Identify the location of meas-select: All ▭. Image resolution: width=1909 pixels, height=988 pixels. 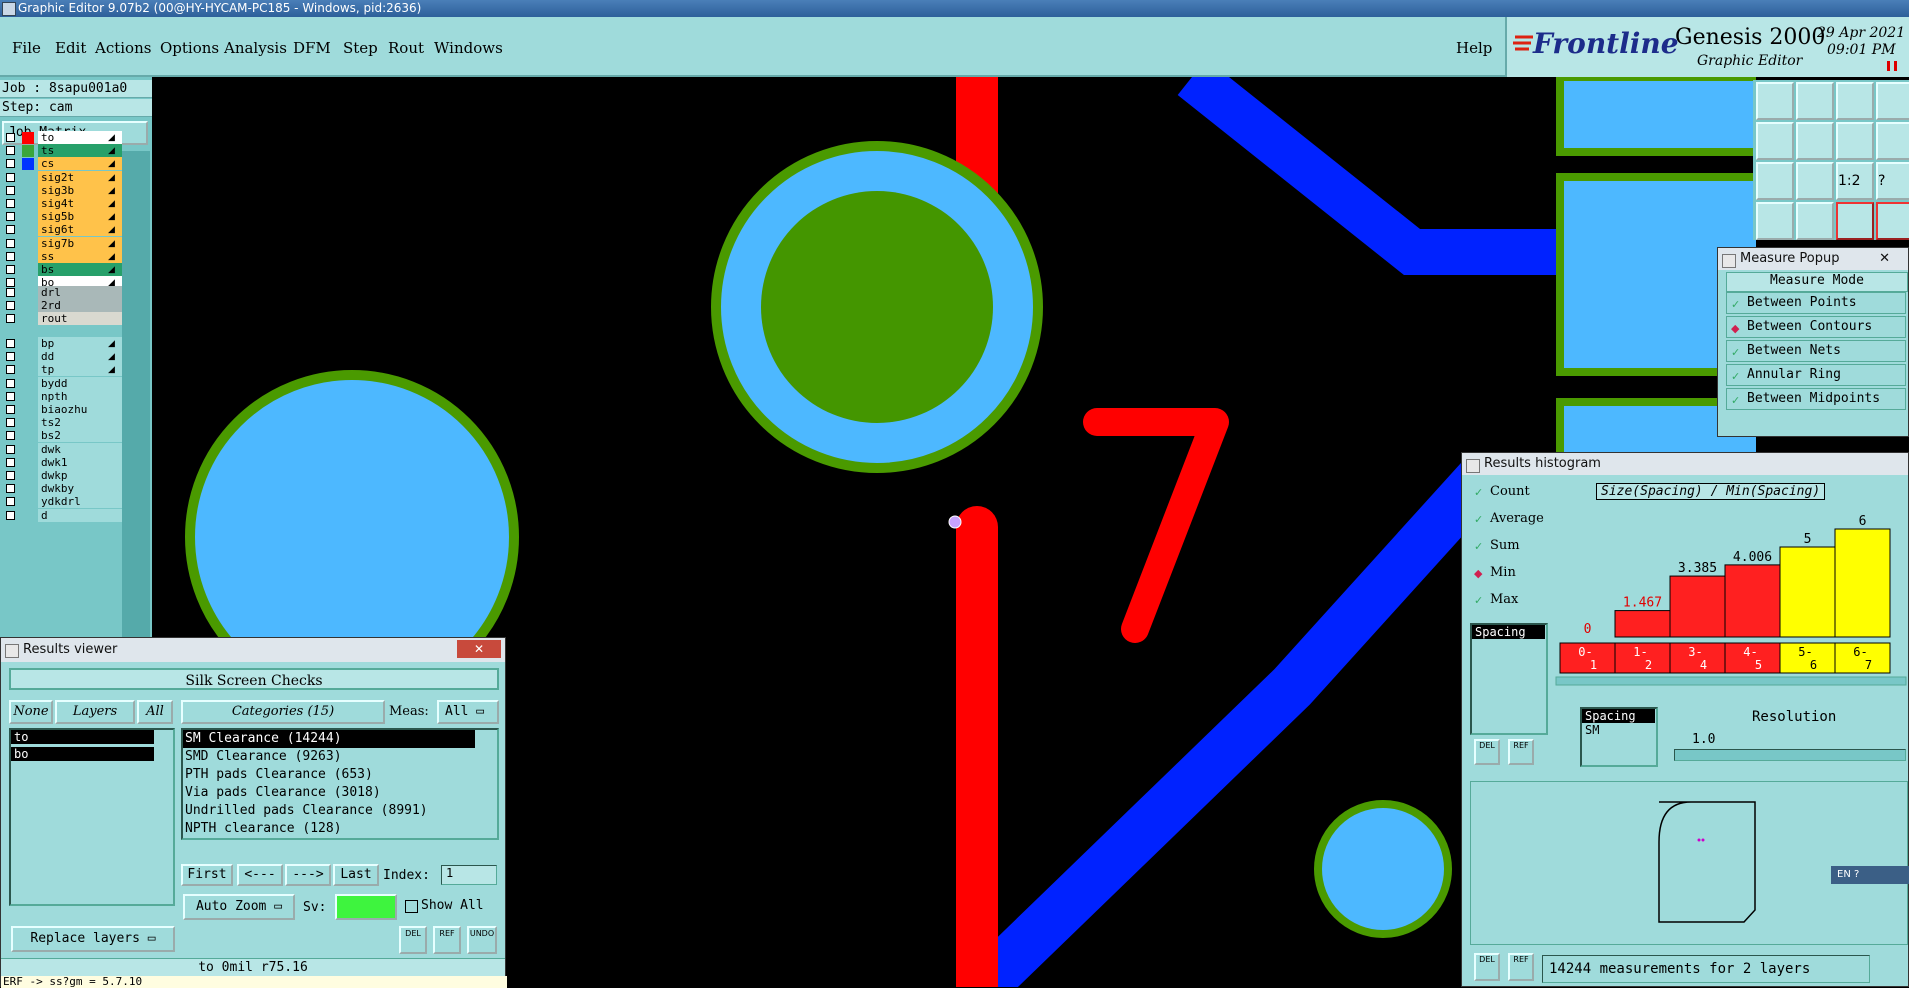
(468, 712).